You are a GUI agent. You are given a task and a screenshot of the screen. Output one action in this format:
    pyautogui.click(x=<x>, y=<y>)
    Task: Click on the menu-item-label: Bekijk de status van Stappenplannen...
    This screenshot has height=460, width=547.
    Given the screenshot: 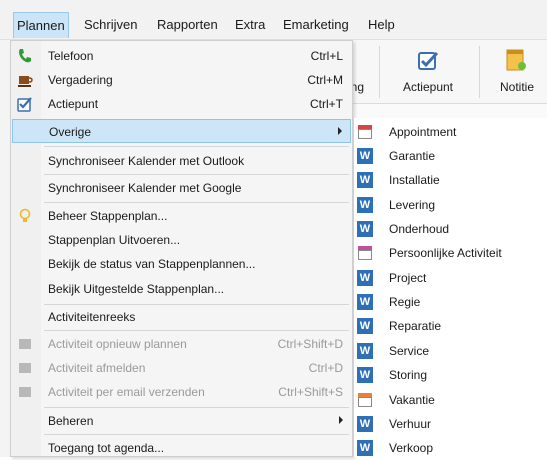 What is the action you would take?
    pyautogui.click(x=152, y=264)
    